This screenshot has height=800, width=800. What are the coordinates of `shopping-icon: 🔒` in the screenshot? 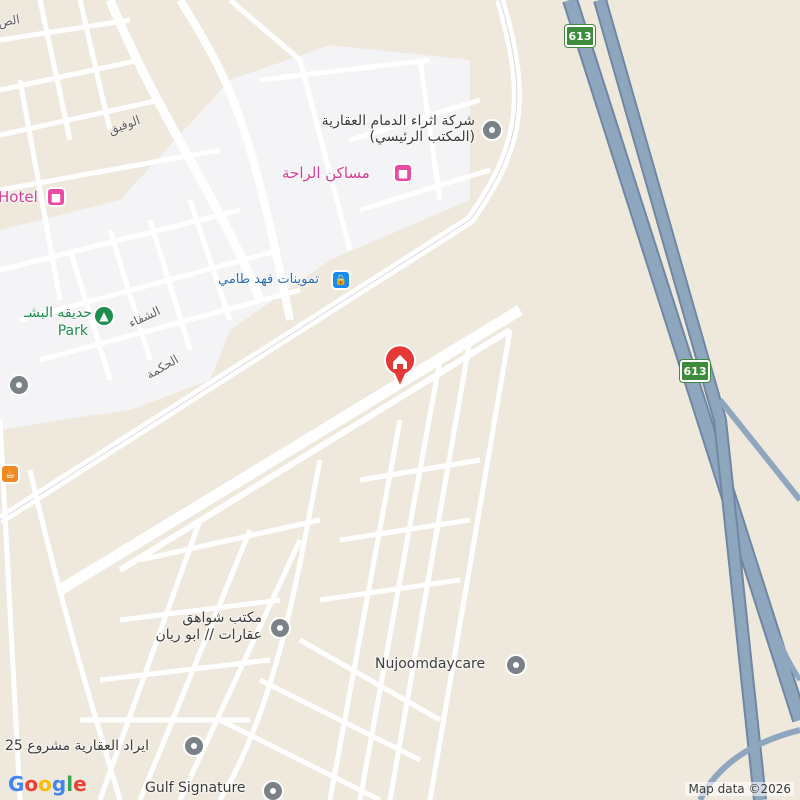 It's located at (341, 280).